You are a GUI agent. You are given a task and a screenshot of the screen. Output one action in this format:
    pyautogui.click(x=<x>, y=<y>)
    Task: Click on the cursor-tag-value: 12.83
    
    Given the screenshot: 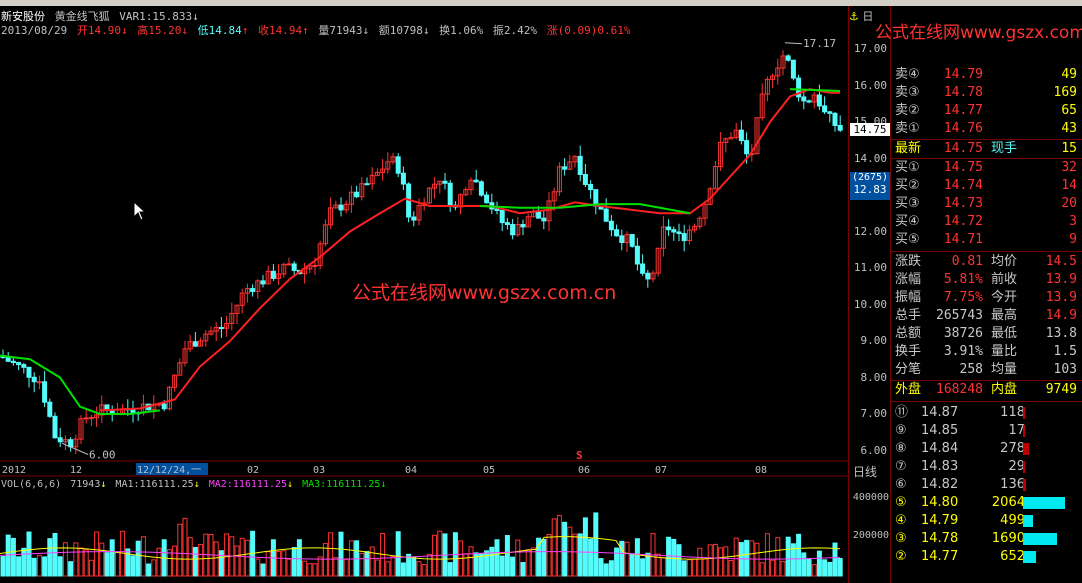 What is the action you would take?
    pyautogui.click(x=870, y=189)
    